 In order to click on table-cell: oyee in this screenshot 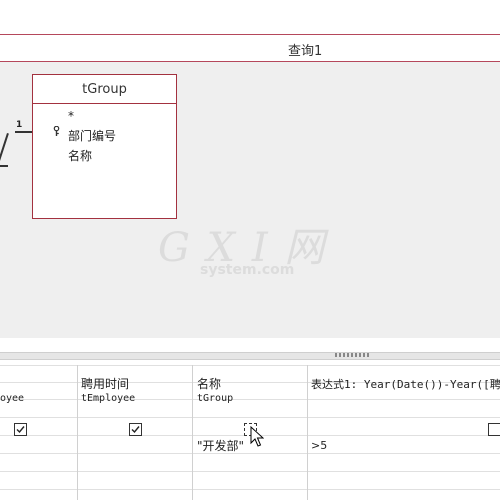, I will do `click(12, 398)`.